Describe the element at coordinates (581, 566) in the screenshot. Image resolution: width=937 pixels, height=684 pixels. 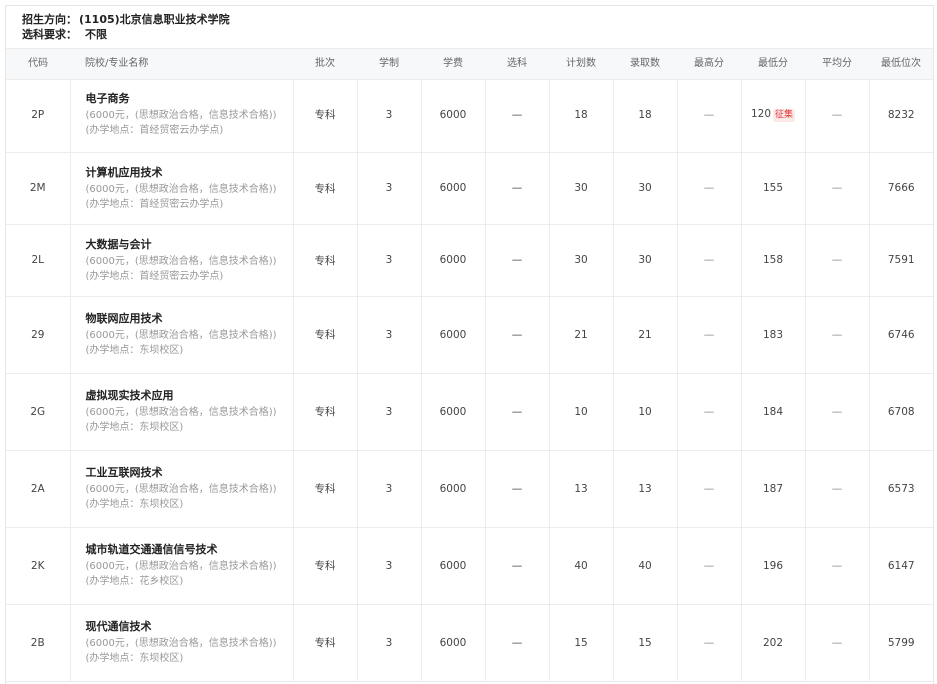
I see `cell-plan: 40` at that location.